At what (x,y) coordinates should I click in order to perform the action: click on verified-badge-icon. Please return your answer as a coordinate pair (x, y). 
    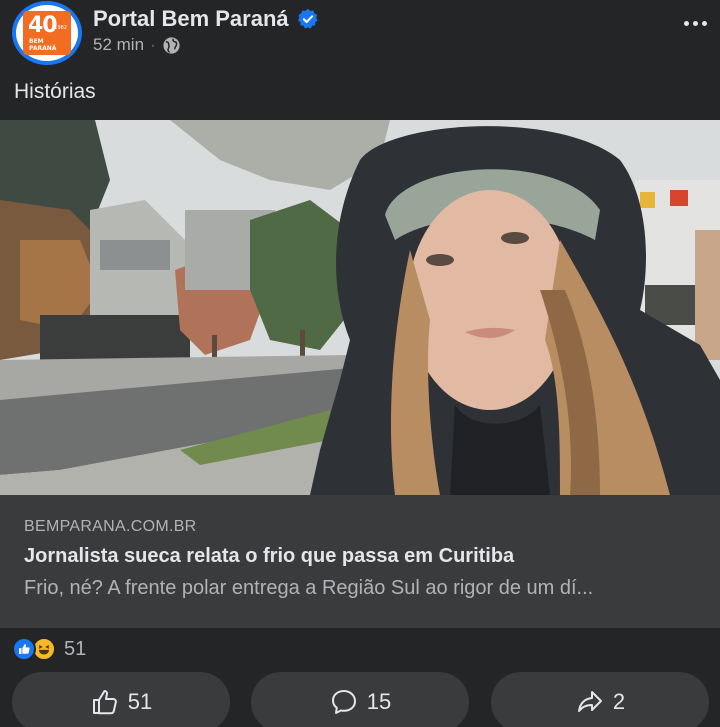
    Looking at the image, I should click on (307, 18).